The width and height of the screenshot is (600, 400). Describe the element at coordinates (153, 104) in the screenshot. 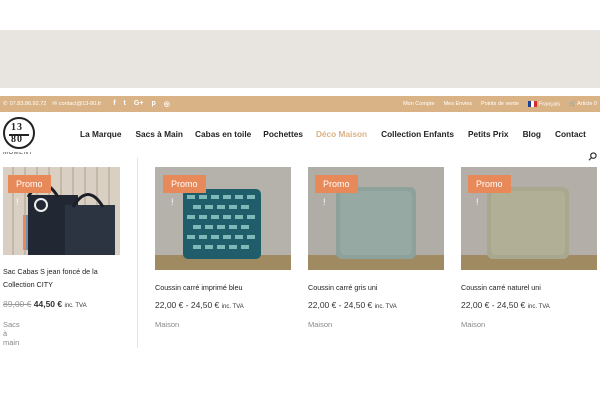

I see `pinterest-icon: p` at that location.